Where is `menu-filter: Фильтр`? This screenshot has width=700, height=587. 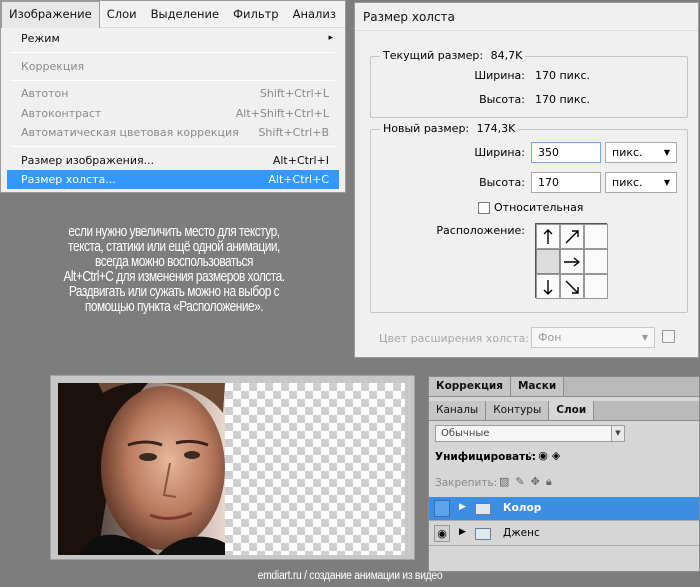 menu-filter: Фильтр is located at coordinates (256, 14).